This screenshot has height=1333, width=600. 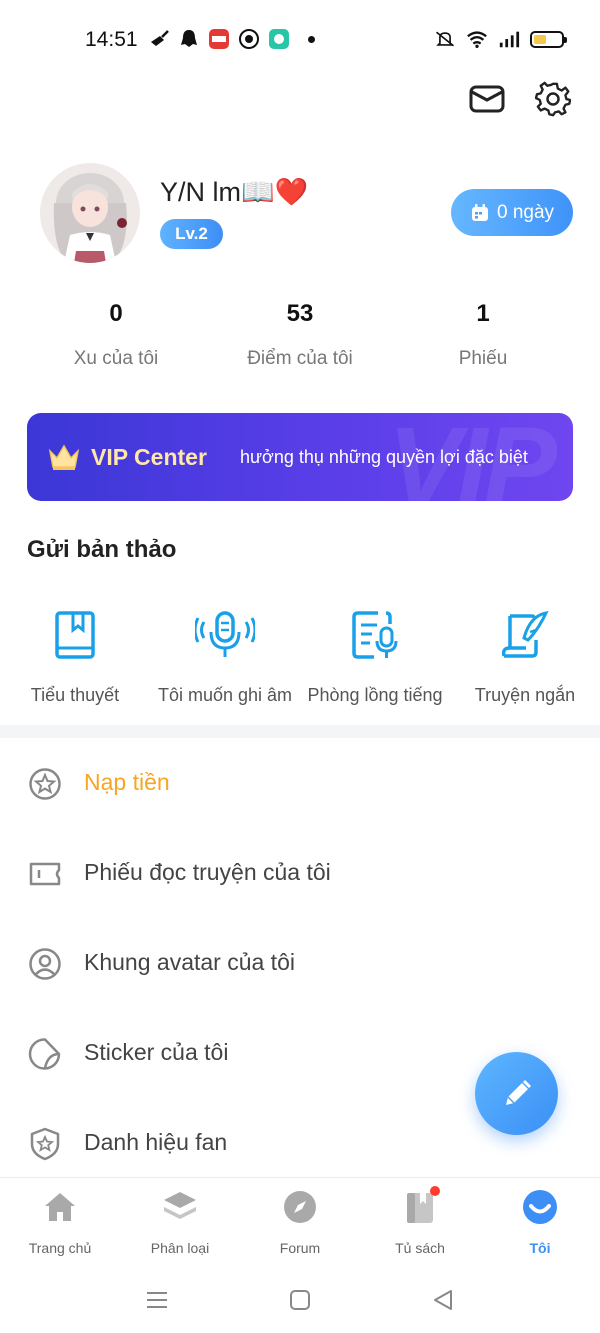 What do you see at coordinates (279, 39) in the screenshot?
I see `chat-app-icon` at bounding box center [279, 39].